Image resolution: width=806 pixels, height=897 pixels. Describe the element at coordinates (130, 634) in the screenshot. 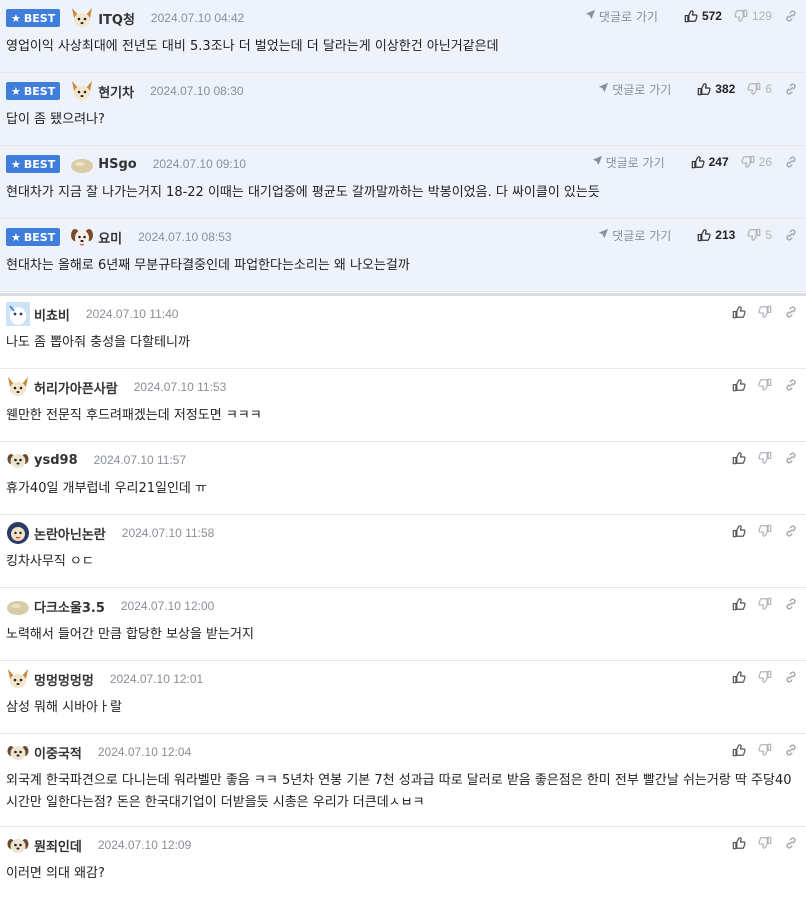

I see `comment-text: 노력해서 들어간 만큼 합당한 보상을 받는거지` at that location.